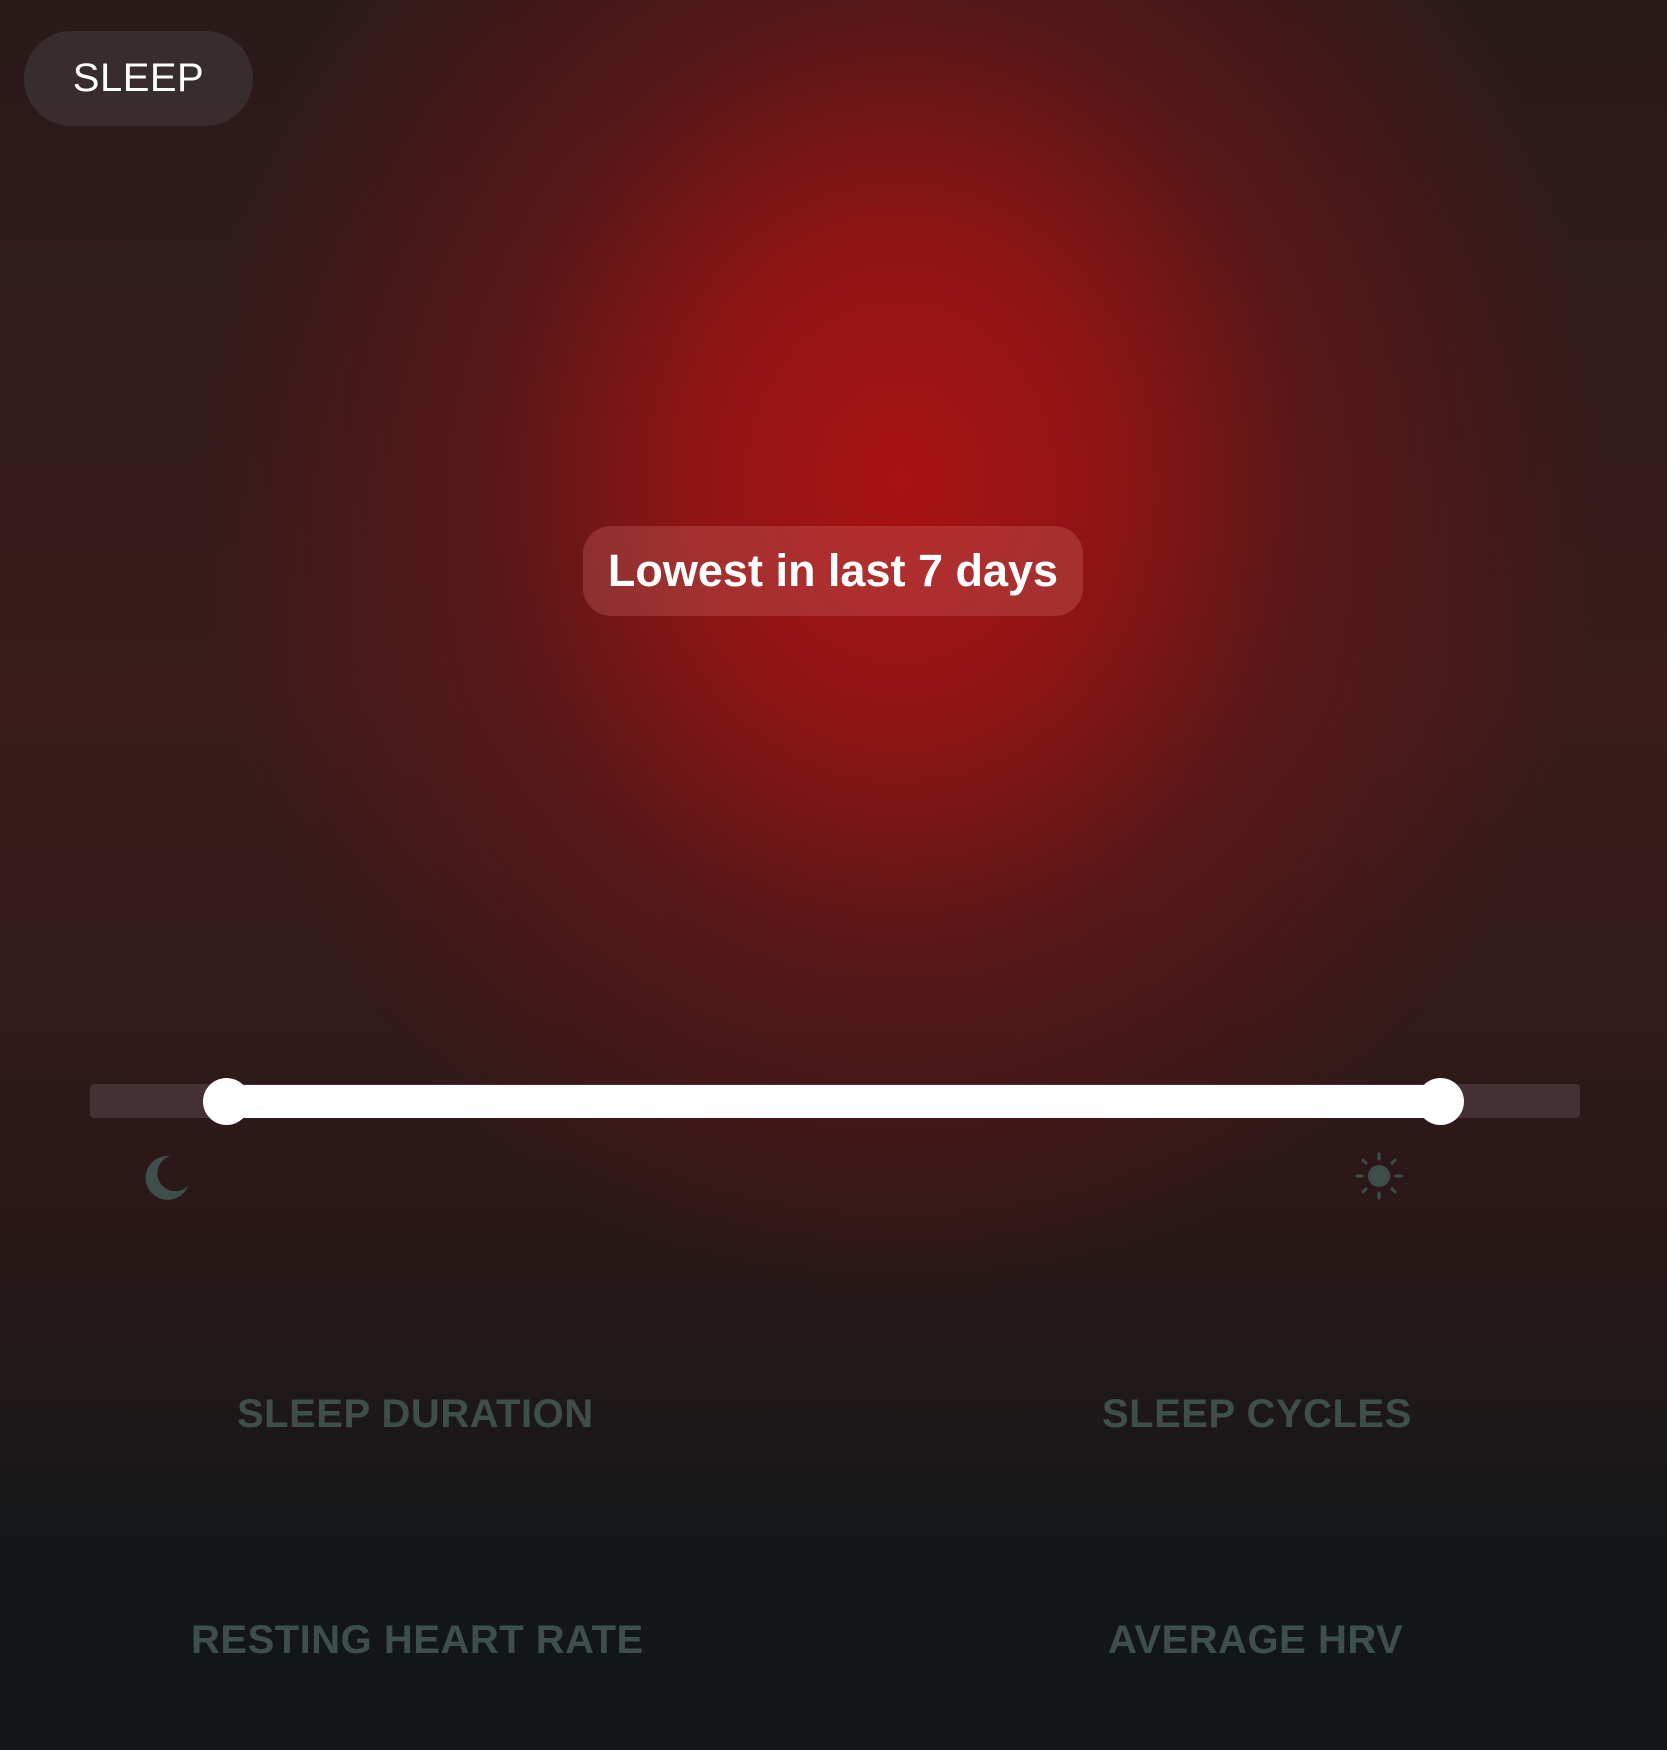  What do you see at coordinates (415, 1414) in the screenshot?
I see `sleep-duration-label: SLEEP DURATION` at bounding box center [415, 1414].